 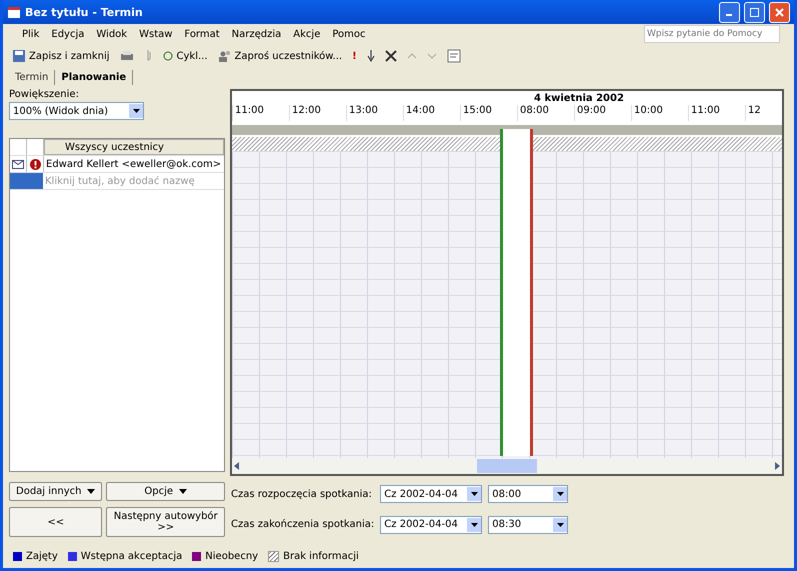 What do you see at coordinates (712, 34) in the screenshot?
I see `help-search-field: Wpisz pytanie do Pomocy` at bounding box center [712, 34].